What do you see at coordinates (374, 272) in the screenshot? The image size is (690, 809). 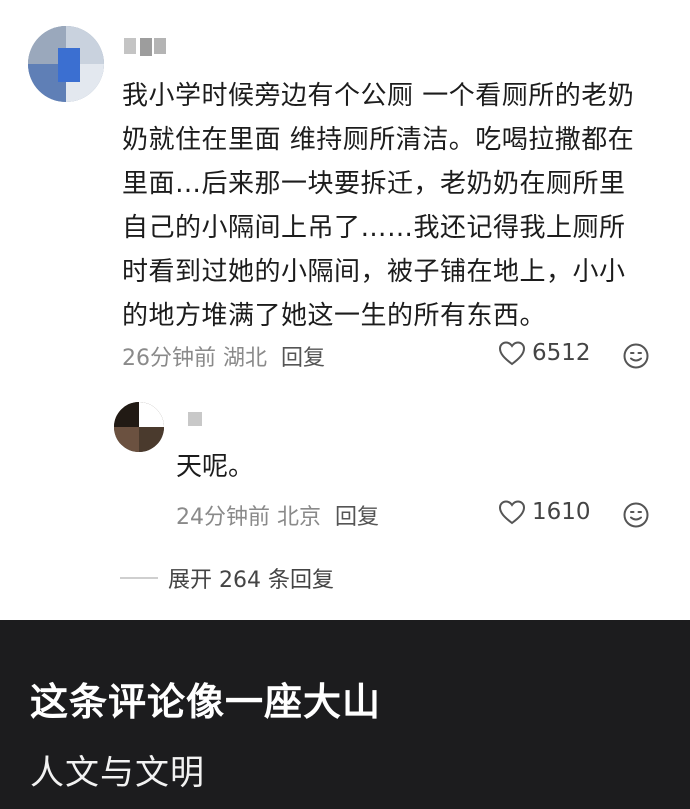 I see `comment-line: 时看到过她的小隔间，被子铺在地上，小小` at bounding box center [374, 272].